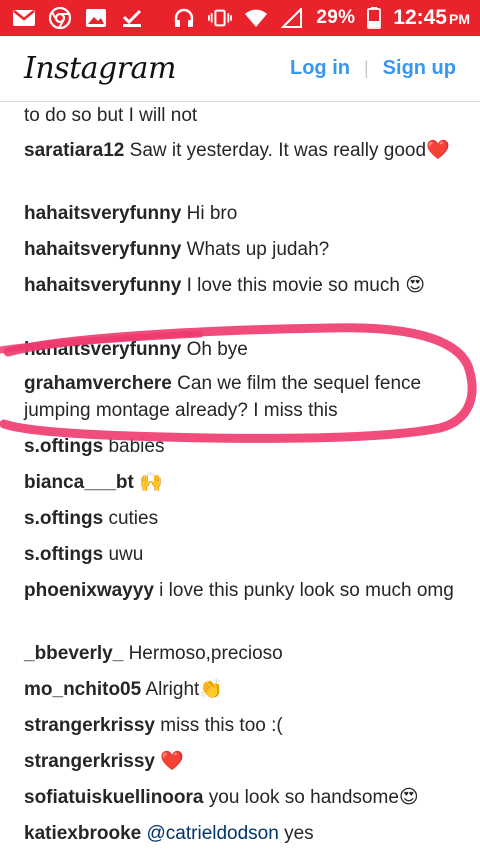 This screenshot has height=854, width=480. I want to click on comment-text: uwu, so click(126, 554).